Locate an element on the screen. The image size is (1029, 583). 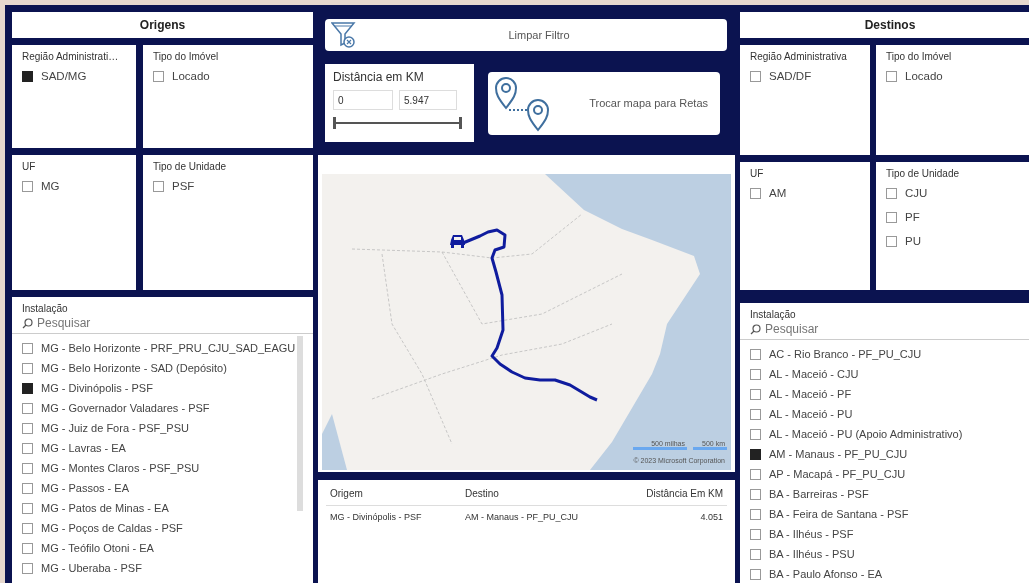
list-option: MG - Divinópolis - PSF is located at coordinates (97, 388).